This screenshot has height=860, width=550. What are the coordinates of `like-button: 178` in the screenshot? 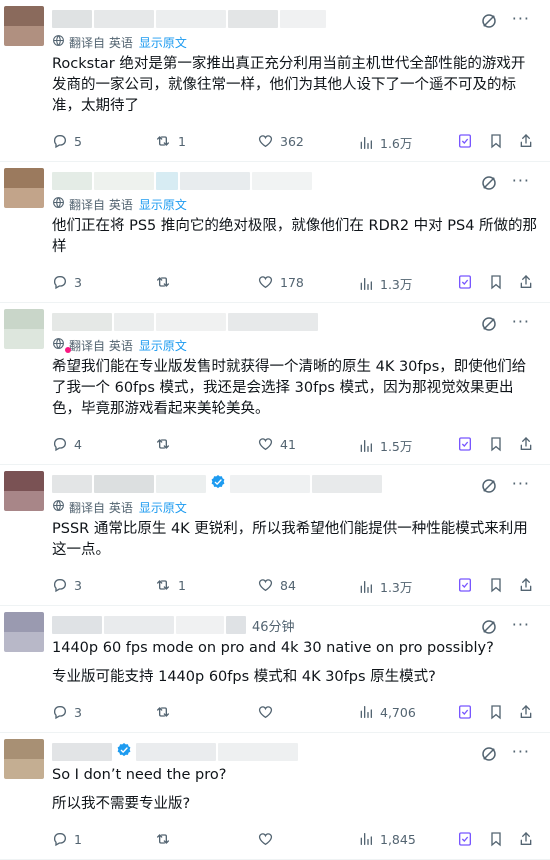 It's located at (280, 282).